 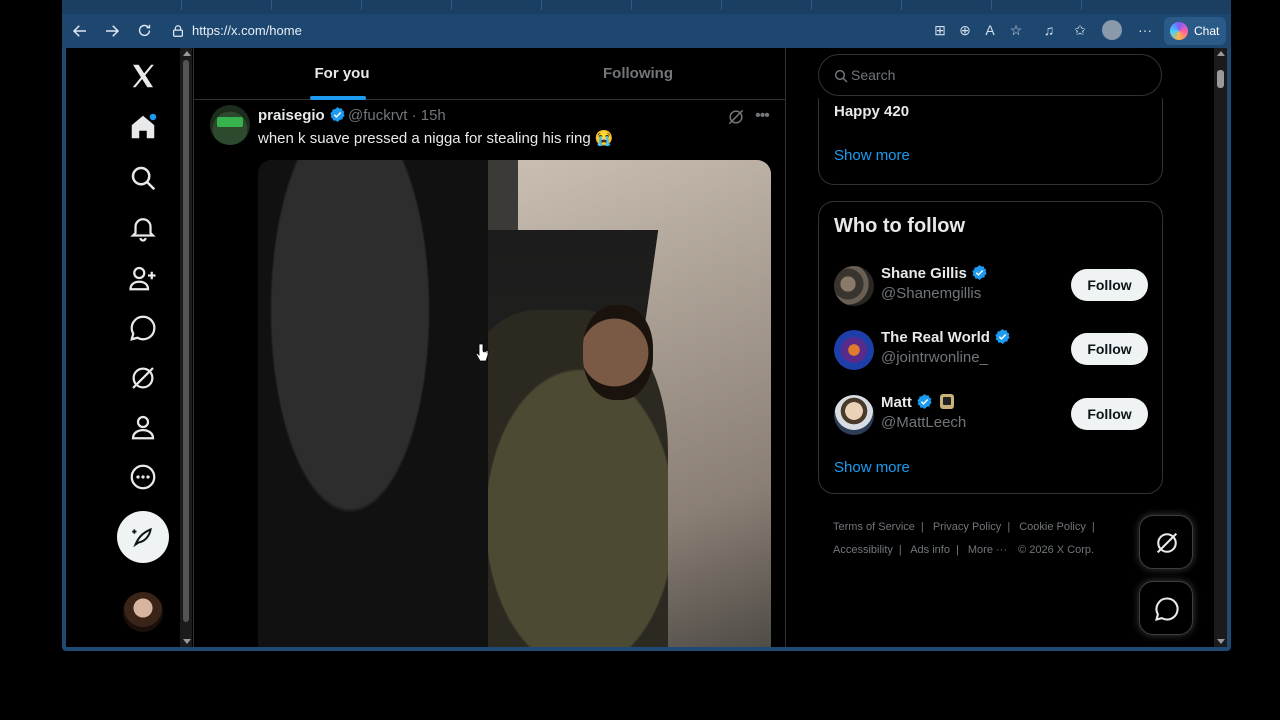 What do you see at coordinates (143, 127) in the screenshot?
I see `home-icon` at bounding box center [143, 127].